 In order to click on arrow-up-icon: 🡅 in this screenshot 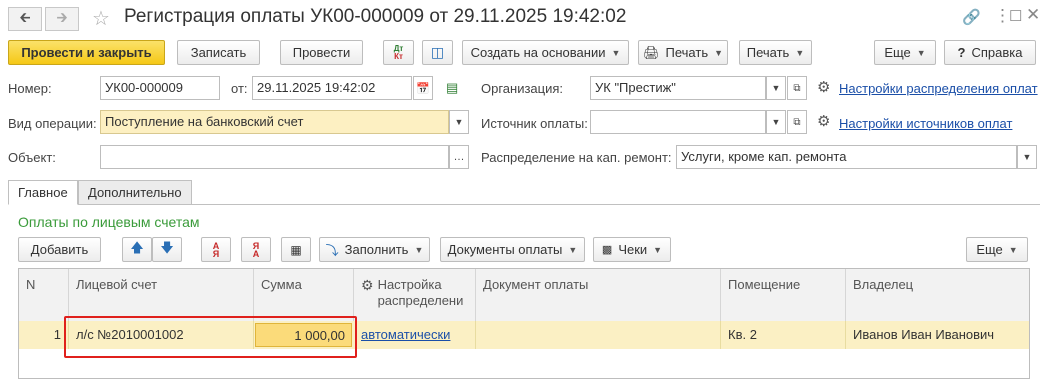, I will do `click(137, 247)`.